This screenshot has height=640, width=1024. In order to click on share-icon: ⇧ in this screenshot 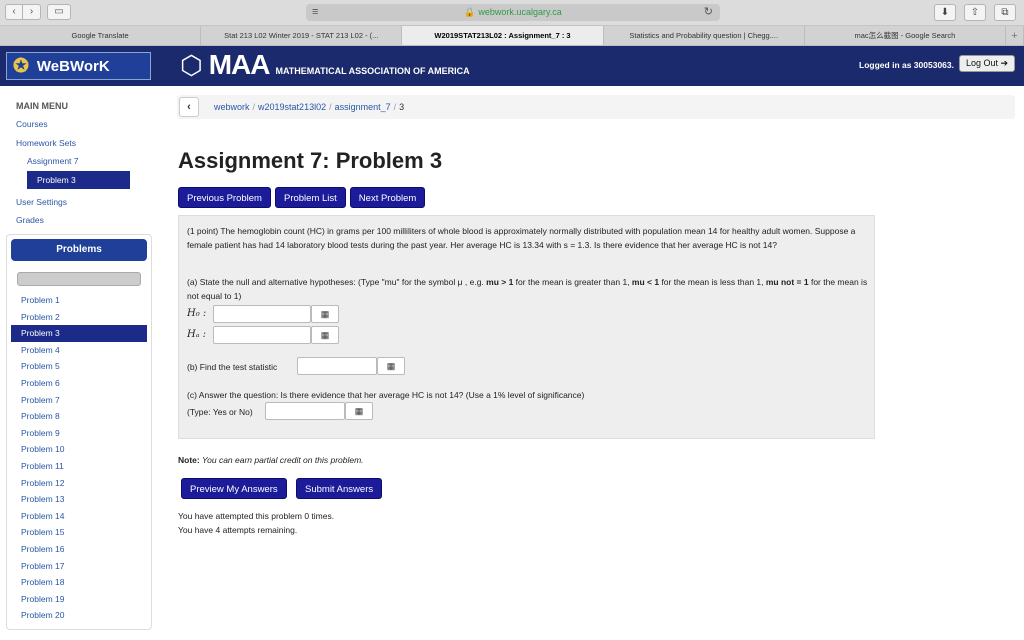, I will do `click(975, 12)`.